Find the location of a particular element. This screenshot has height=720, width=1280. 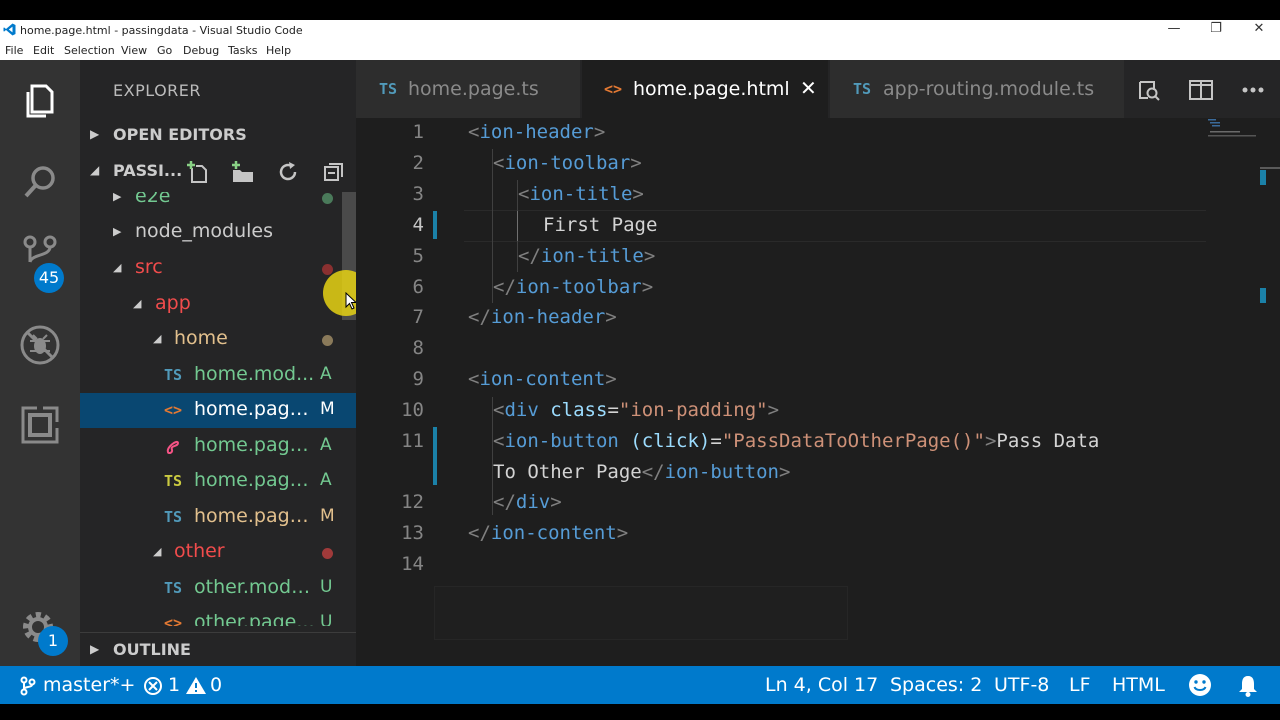

sass-file-icon is located at coordinates (173, 448).